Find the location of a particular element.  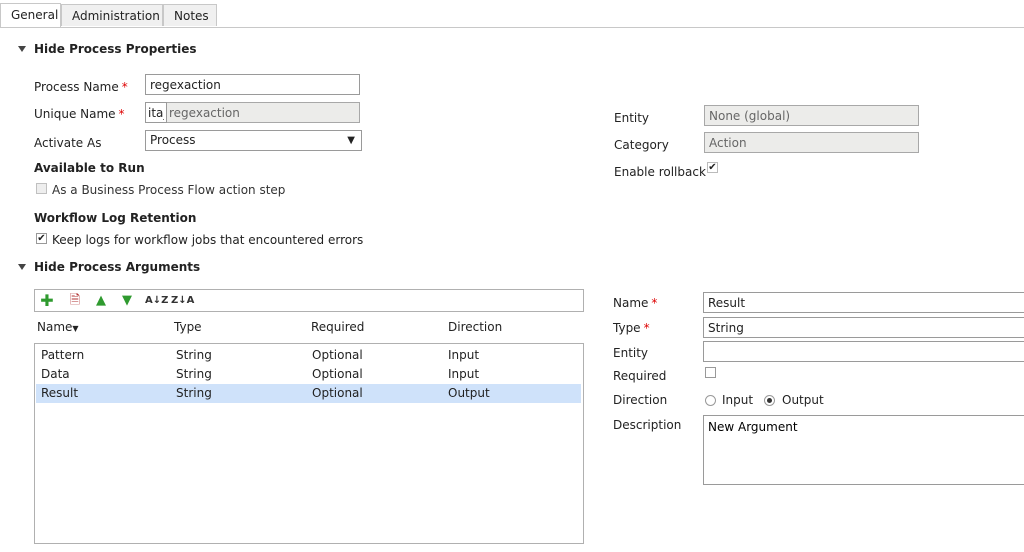

tab-notes: Notes is located at coordinates (190, 15).